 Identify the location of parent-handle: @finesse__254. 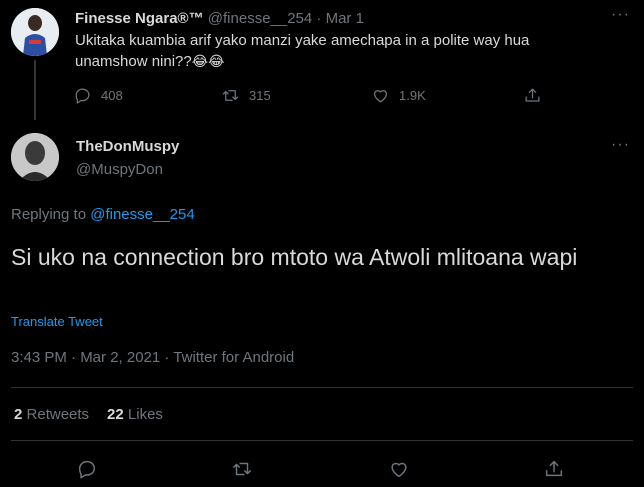
(260, 18).